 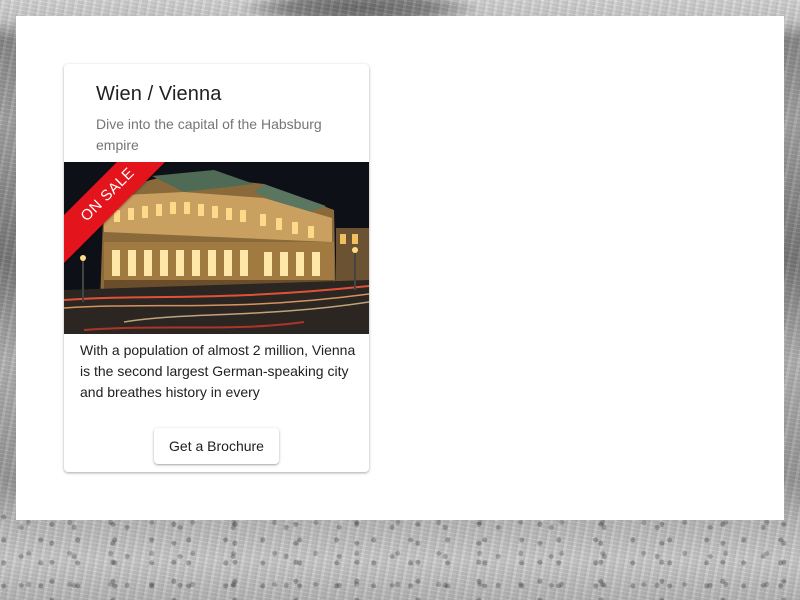 What do you see at coordinates (216, 446) in the screenshot?
I see `get-brochure-button: Get a Brochure` at bounding box center [216, 446].